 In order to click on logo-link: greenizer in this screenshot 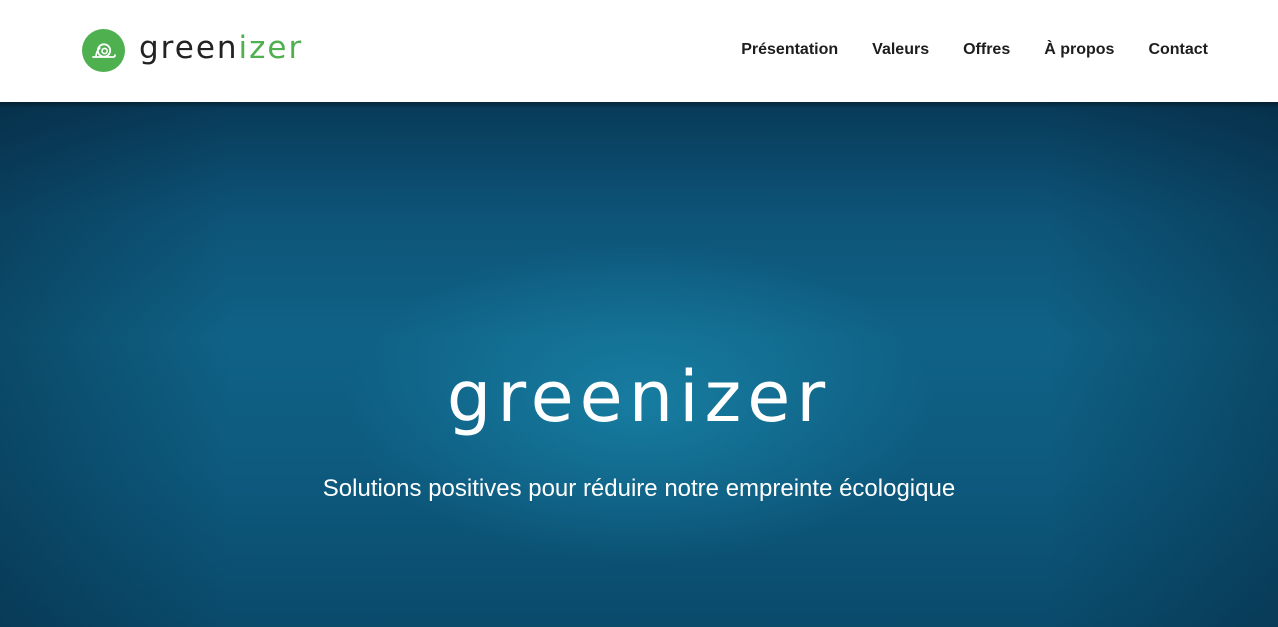, I will do `click(192, 50)`.